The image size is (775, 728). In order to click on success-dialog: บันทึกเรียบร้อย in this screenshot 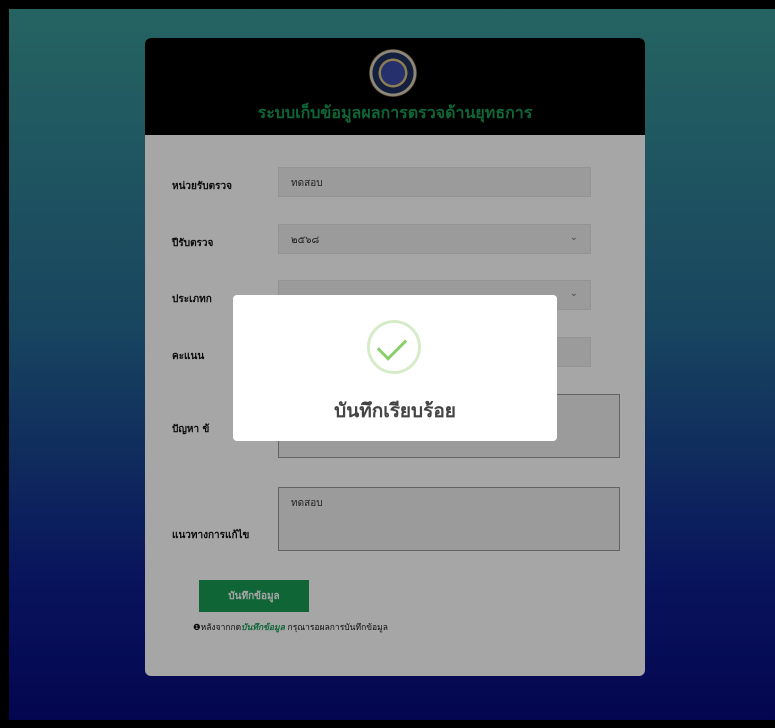, I will do `click(395, 368)`.